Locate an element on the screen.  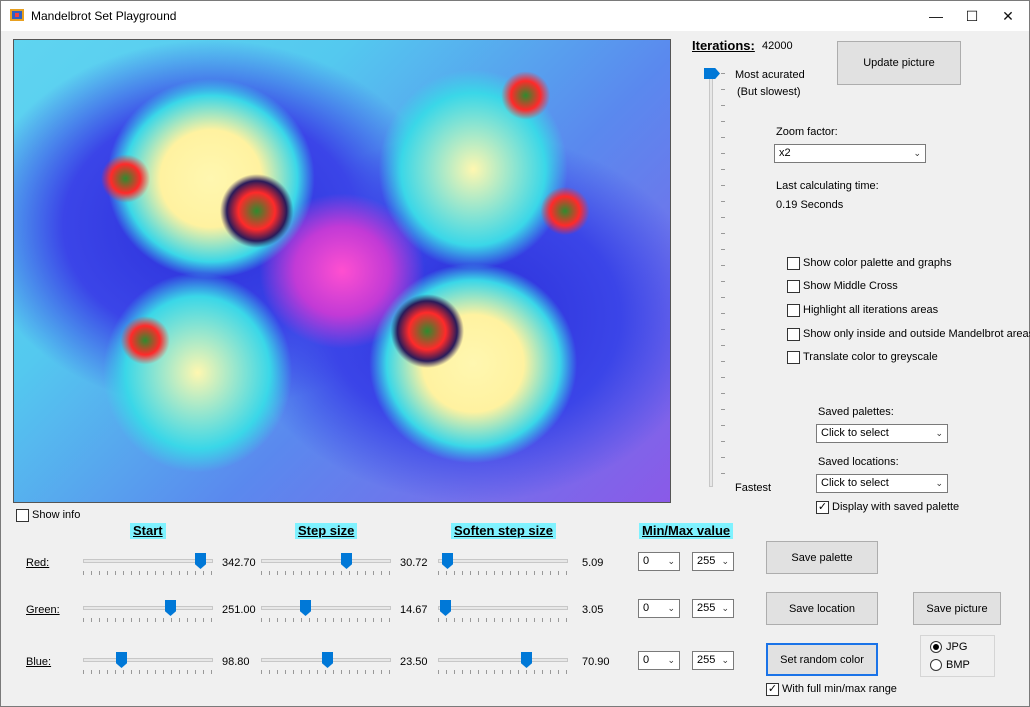
blue-step-slider-thumb is located at coordinates (327, 660).